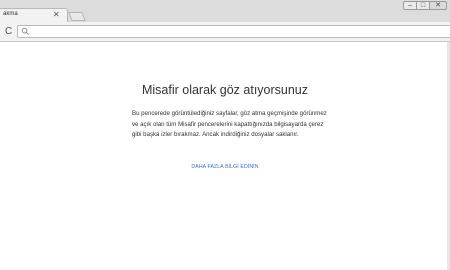  What do you see at coordinates (438, 5) in the screenshot?
I see `close-window-button: ✕` at bounding box center [438, 5].